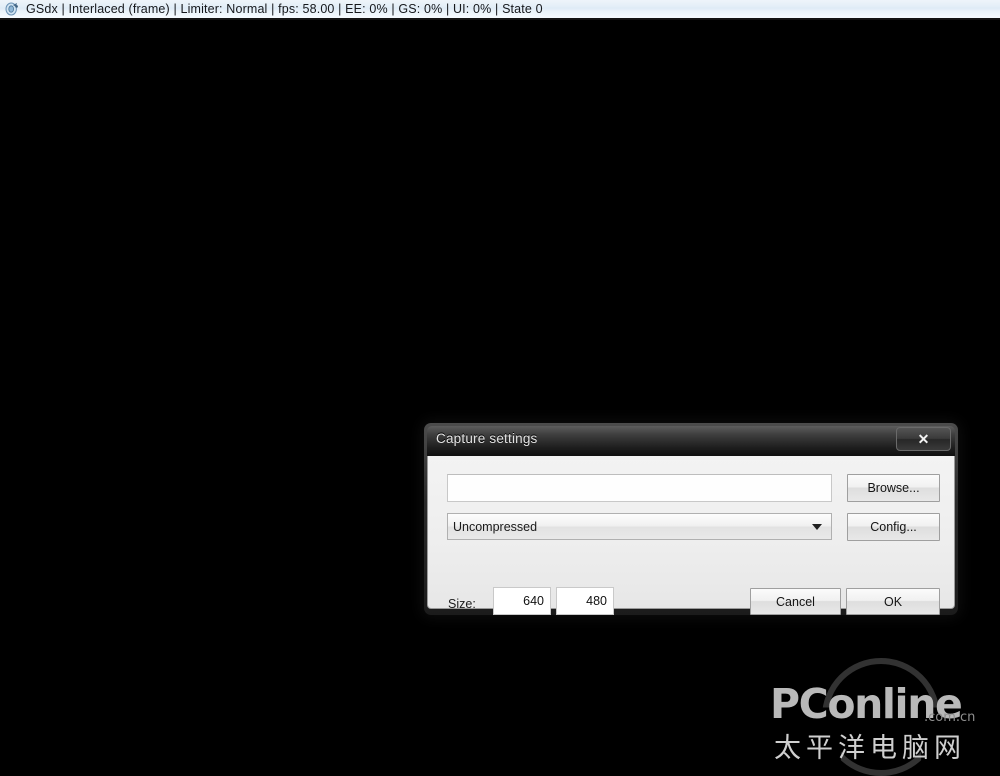 The width and height of the screenshot is (1000, 776). What do you see at coordinates (639, 526) in the screenshot?
I see `codec-select: Uncompressed` at bounding box center [639, 526].